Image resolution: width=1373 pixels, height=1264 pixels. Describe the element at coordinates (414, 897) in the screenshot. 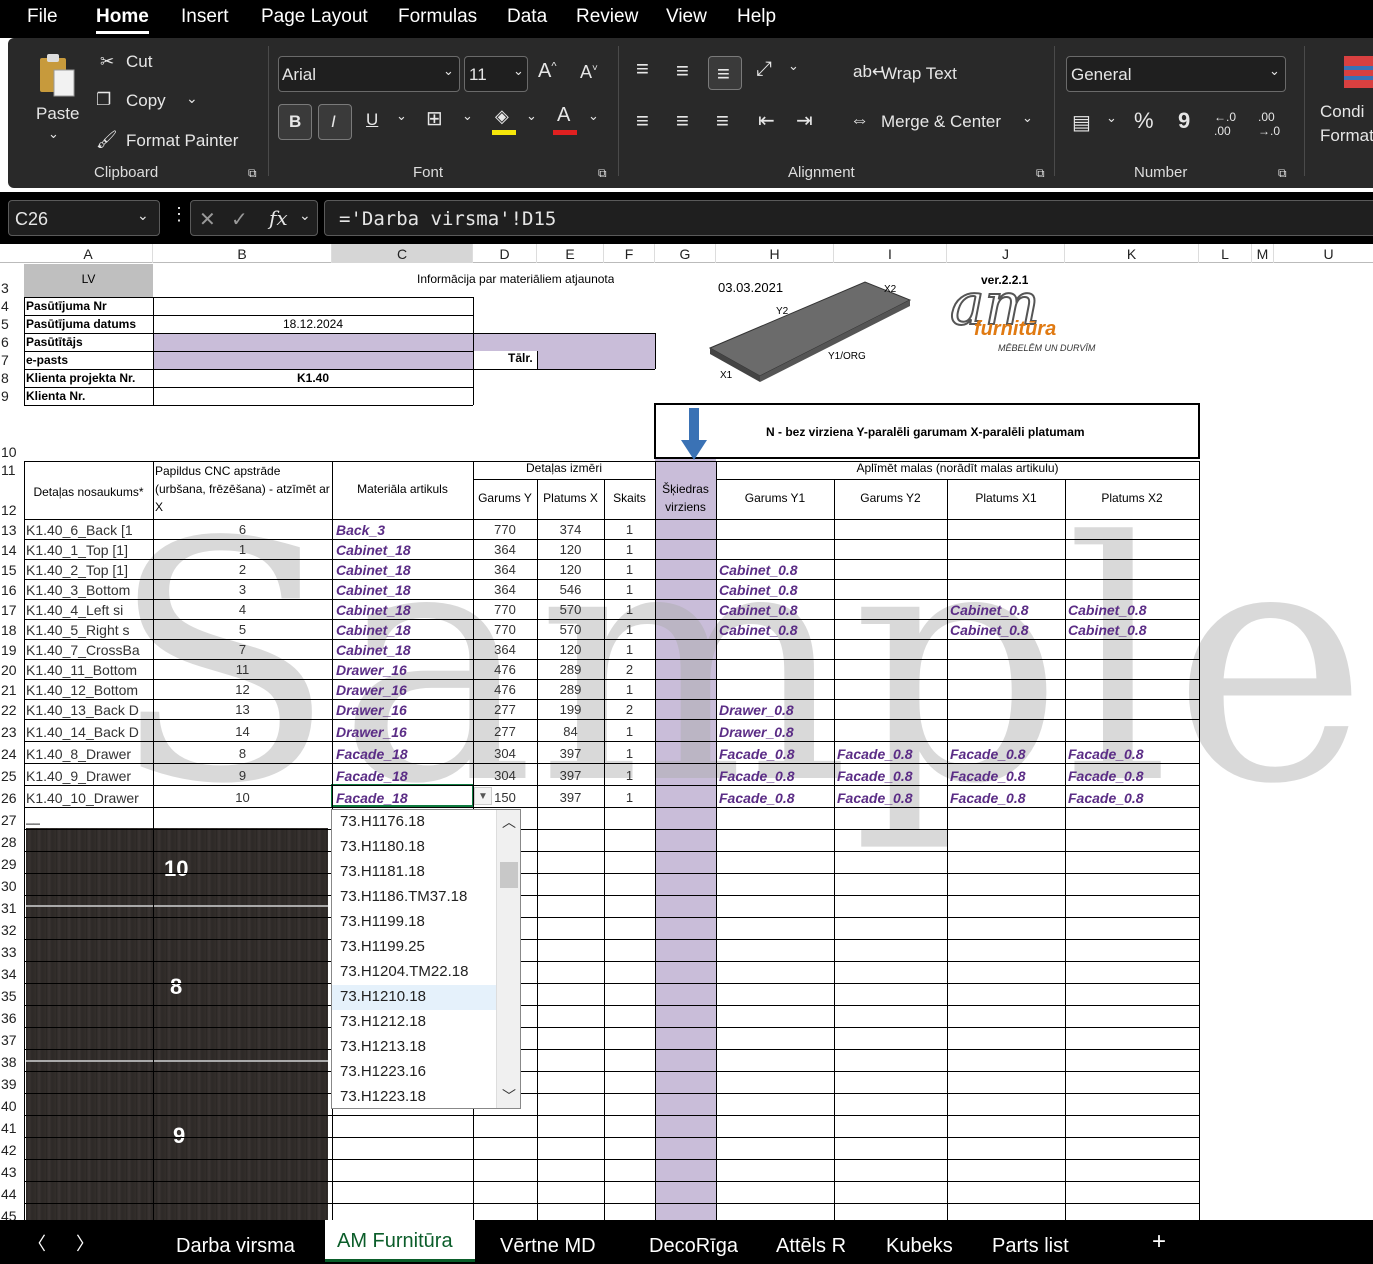

I see `dropdown-item: 73.H1186.TM37.18` at that location.